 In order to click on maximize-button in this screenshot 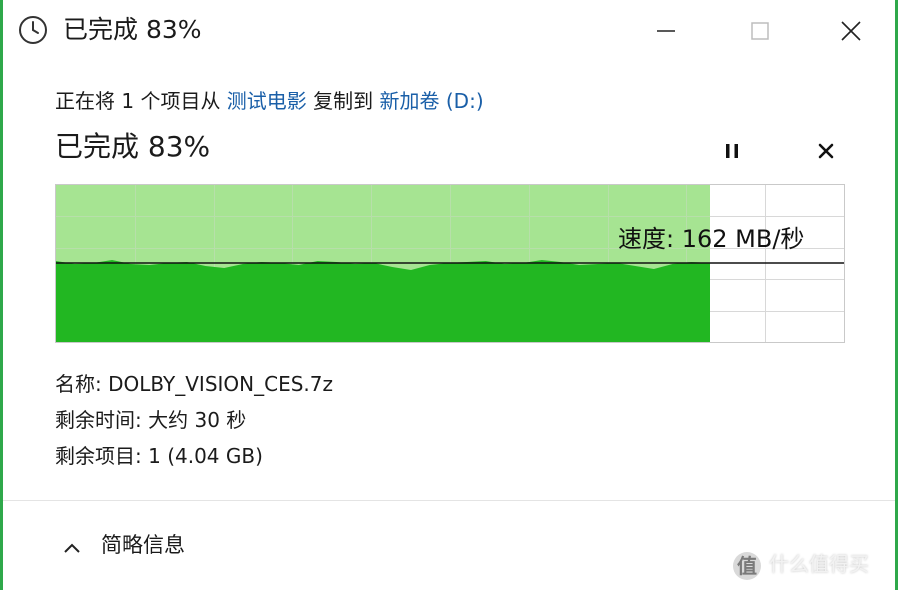, I will do `click(760, 31)`.